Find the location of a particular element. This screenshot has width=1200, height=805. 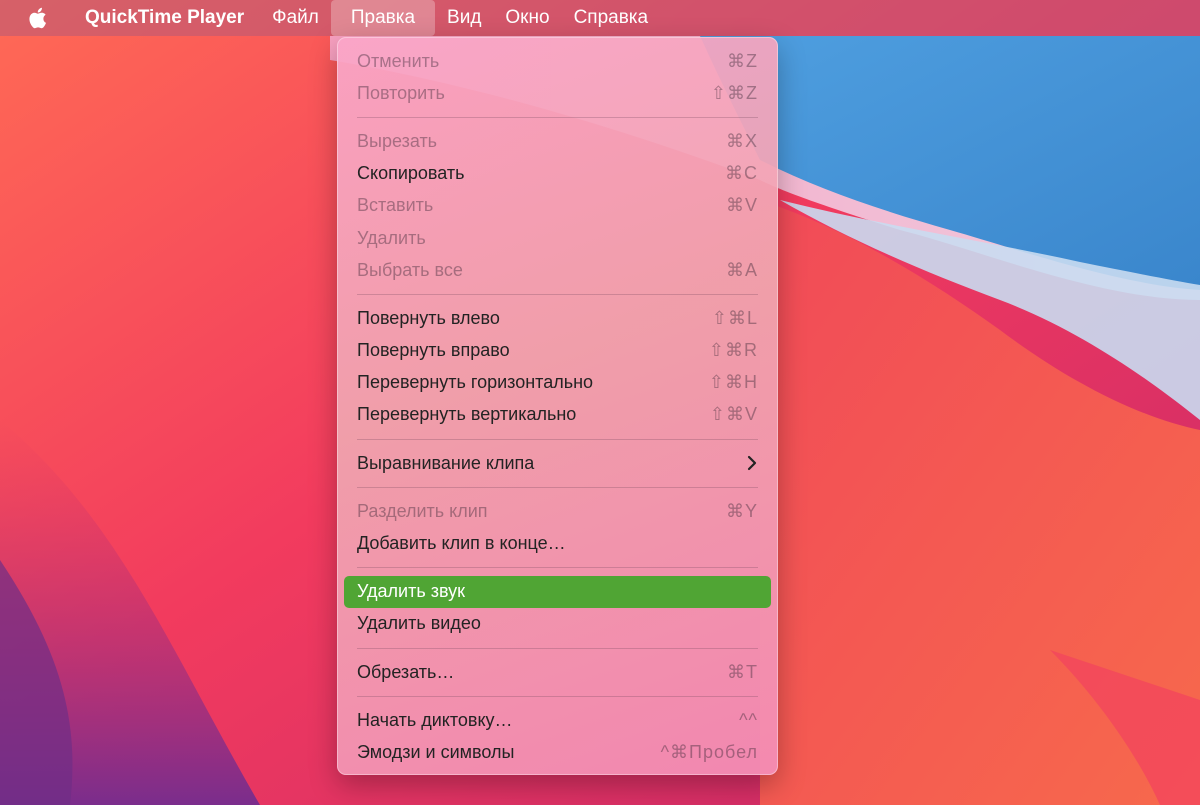

menu-item-label: Разделить клип is located at coordinates (422, 510).